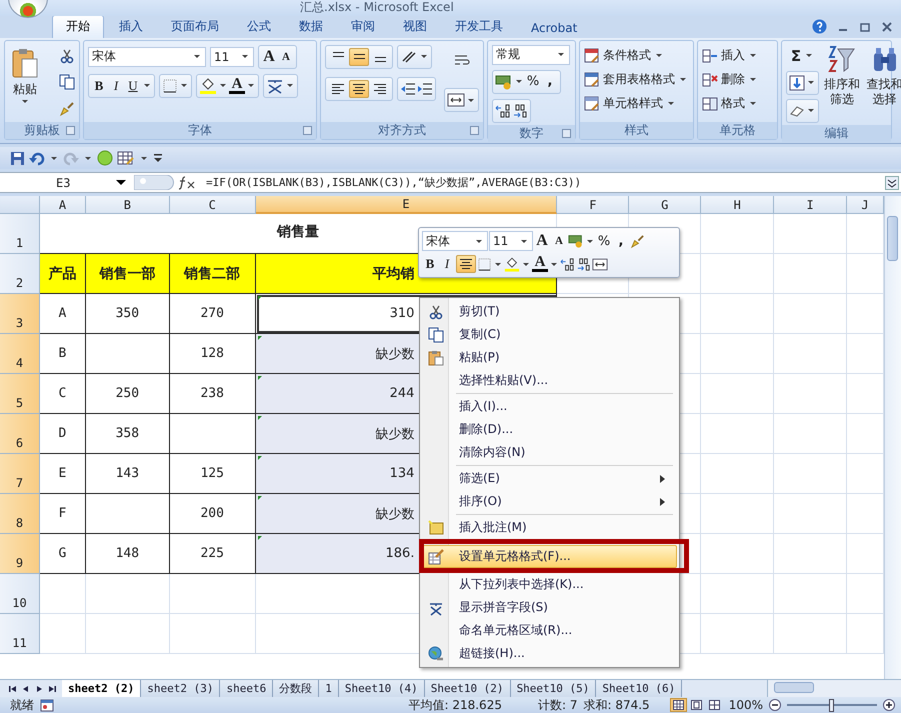 The width and height of the screenshot is (901, 713). What do you see at coordinates (636, 103) in the screenshot?
I see `style-menu-button: 单元格样式` at bounding box center [636, 103].